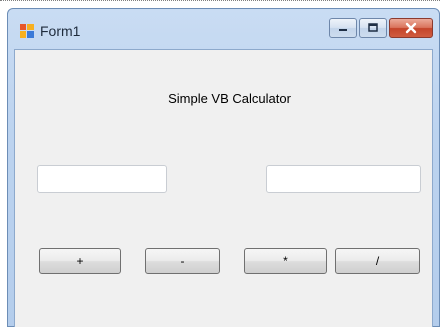 This screenshot has height=327, width=440. What do you see at coordinates (220, 1) in the screenshot?
I see `top-dotted-border` at bounding box center [220, 1].